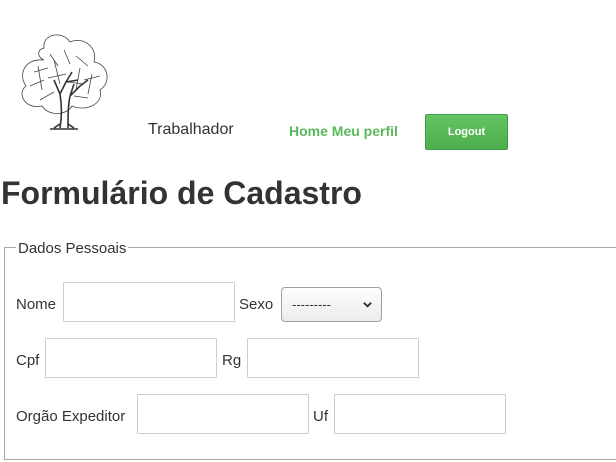 The height and width of the screenshot is (462, 616). What do you see at coordinates (256, 304) in the screenshot?
I see `sexo-label: Sexo` at bounding box center [256, 304].